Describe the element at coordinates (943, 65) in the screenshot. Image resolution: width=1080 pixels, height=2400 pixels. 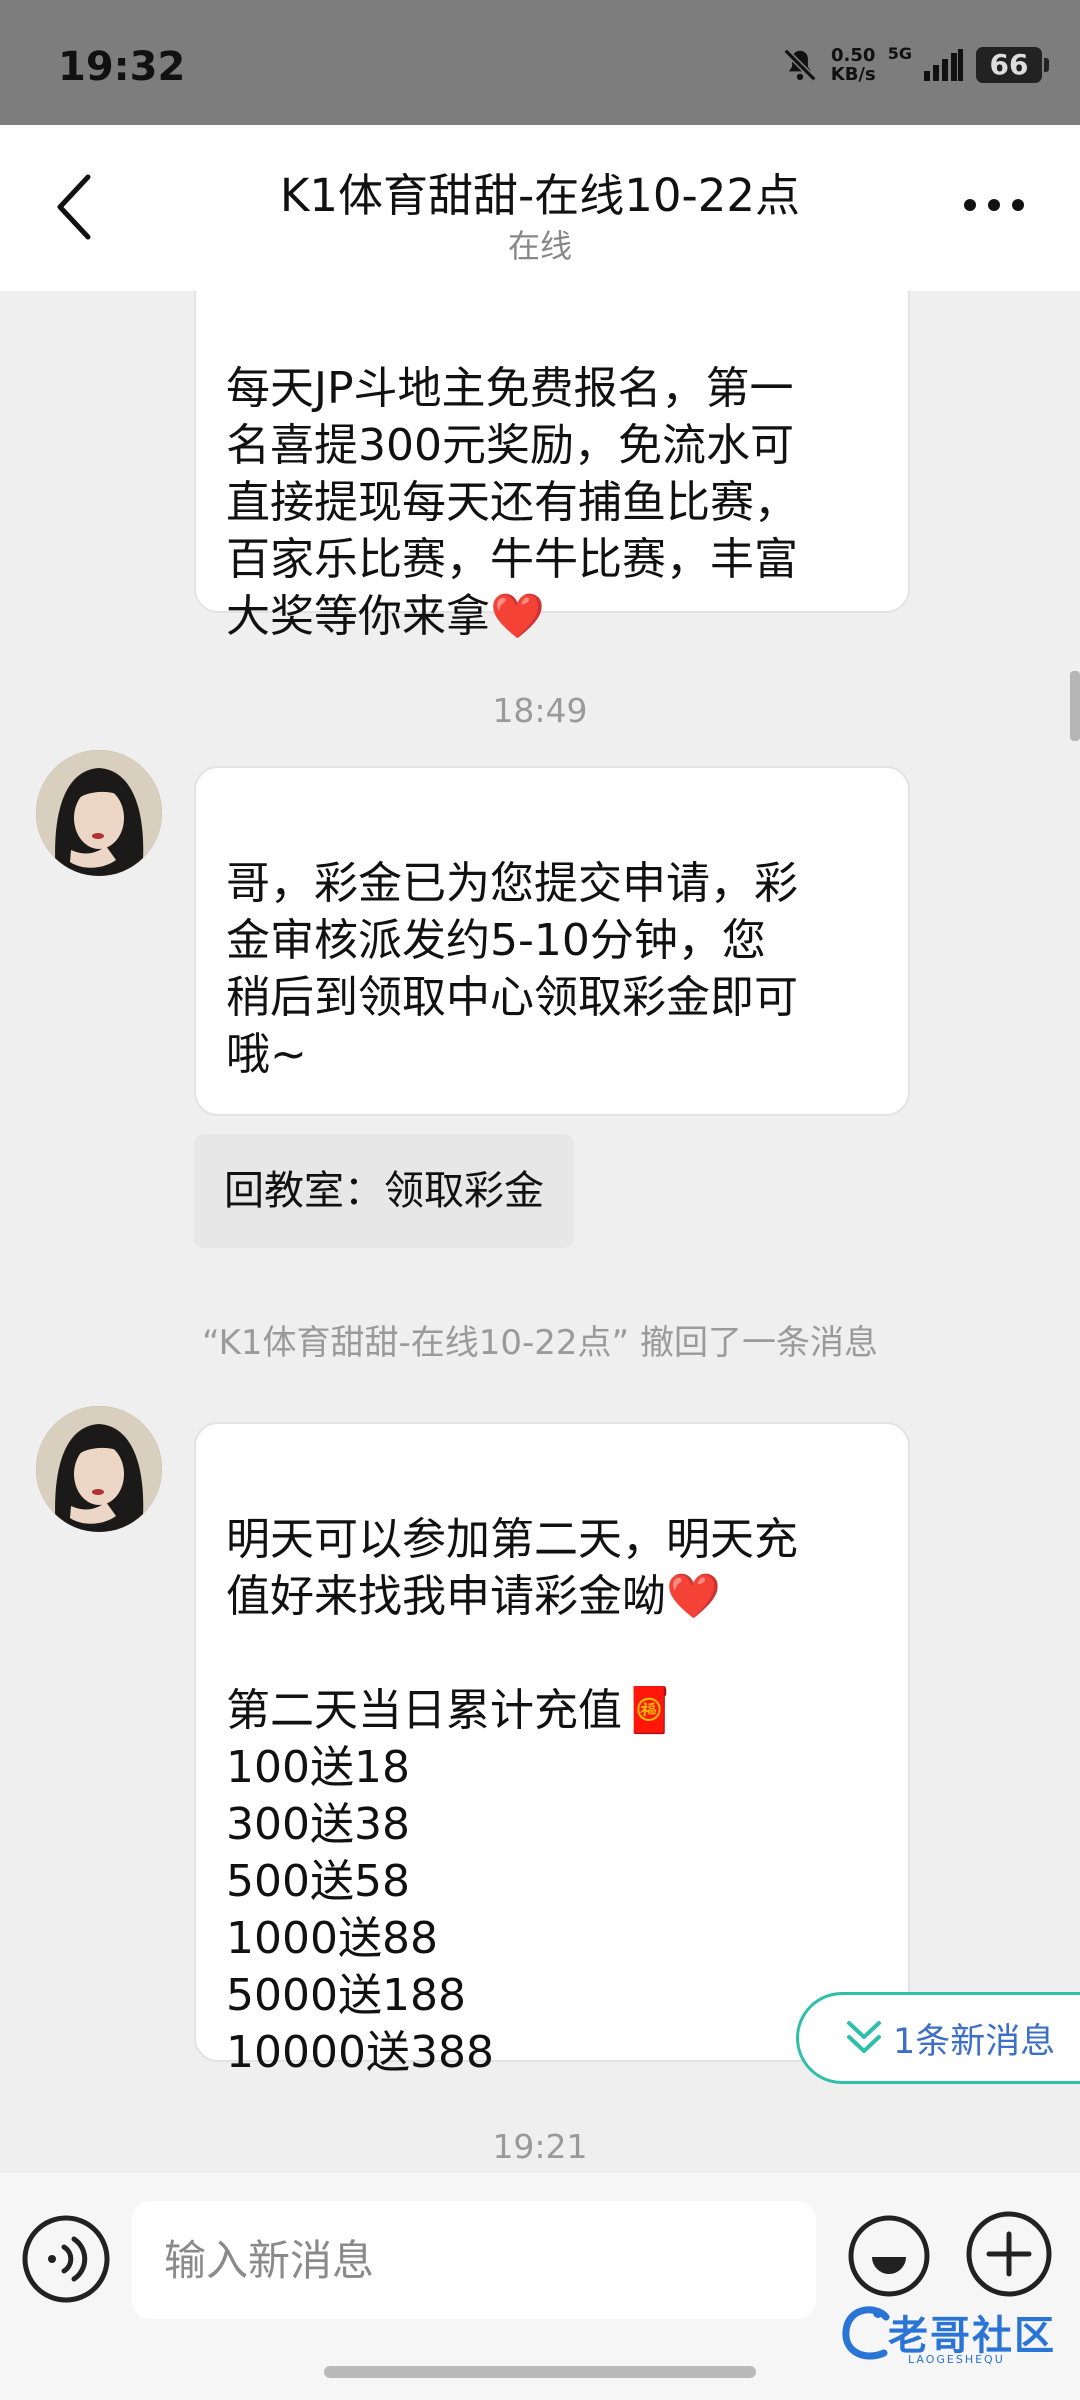
I see `signal-icon` at that location.